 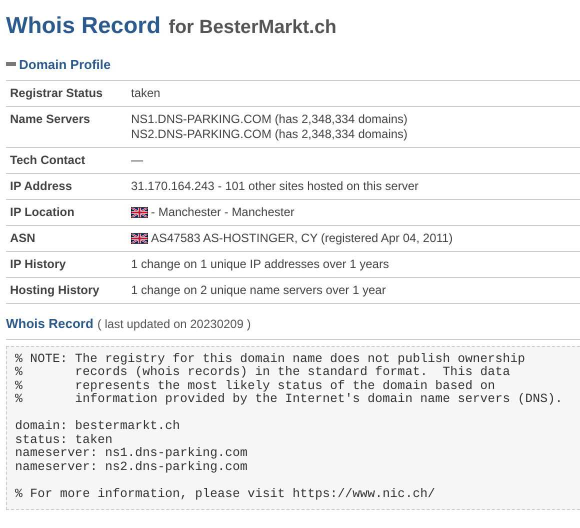 What do you see at coordinates (22, 238) in the screenshot?
I see `field-label: ASN` at bounding box center [22, 238].